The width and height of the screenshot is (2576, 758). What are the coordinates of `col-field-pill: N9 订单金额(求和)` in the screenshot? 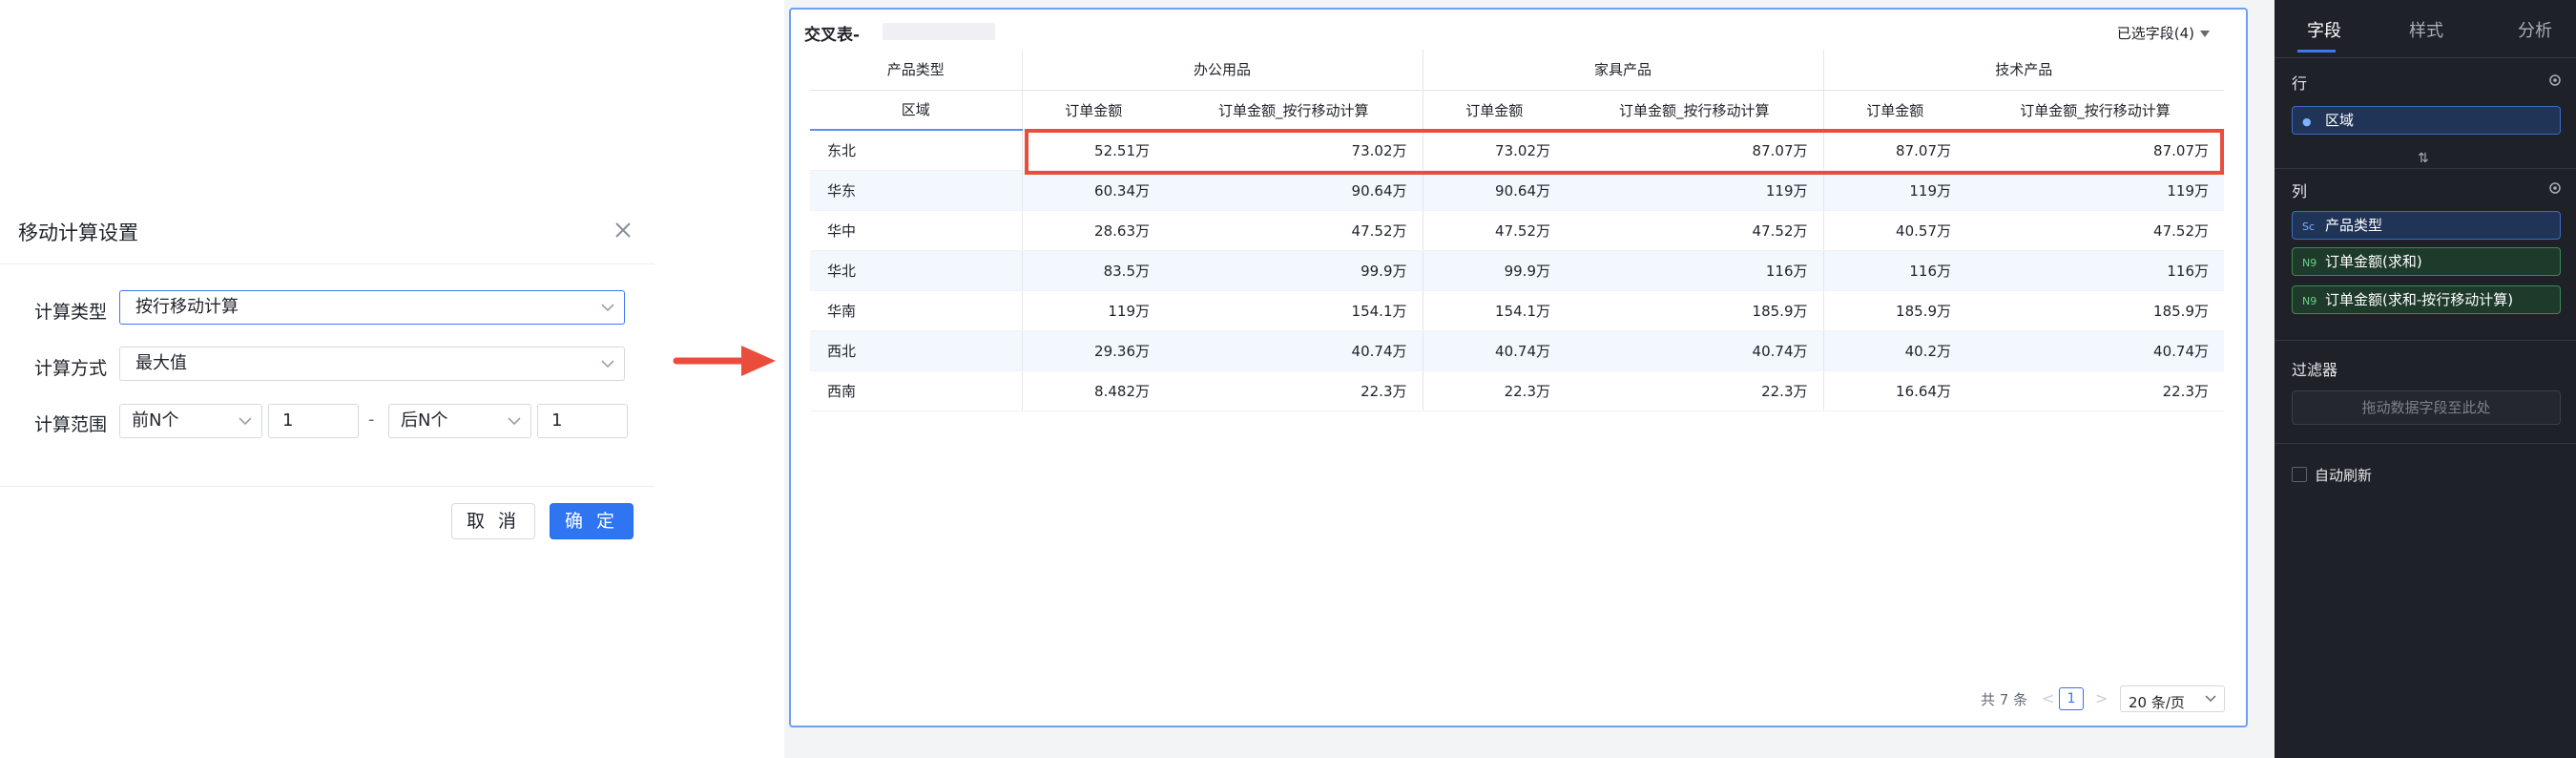 It's located at (2426, 261).